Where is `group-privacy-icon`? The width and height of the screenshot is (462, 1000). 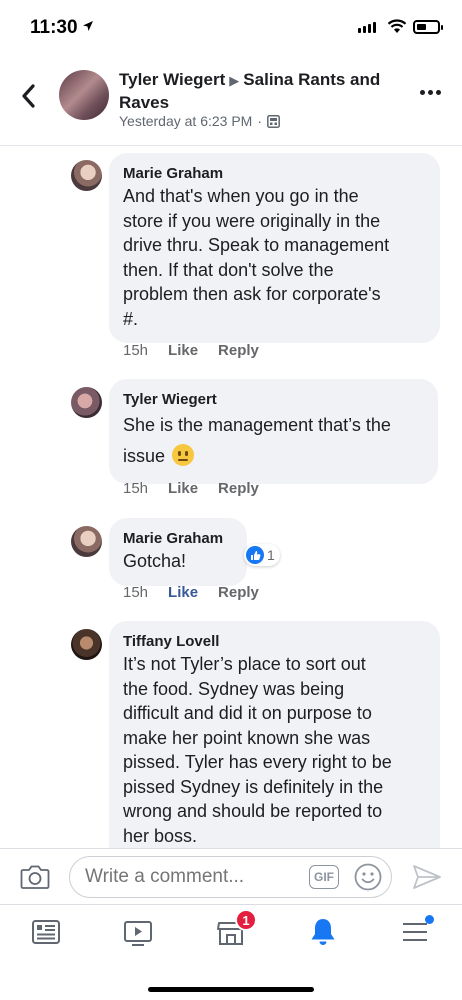
group-privacy-icon is located at coordinates (273, 121).